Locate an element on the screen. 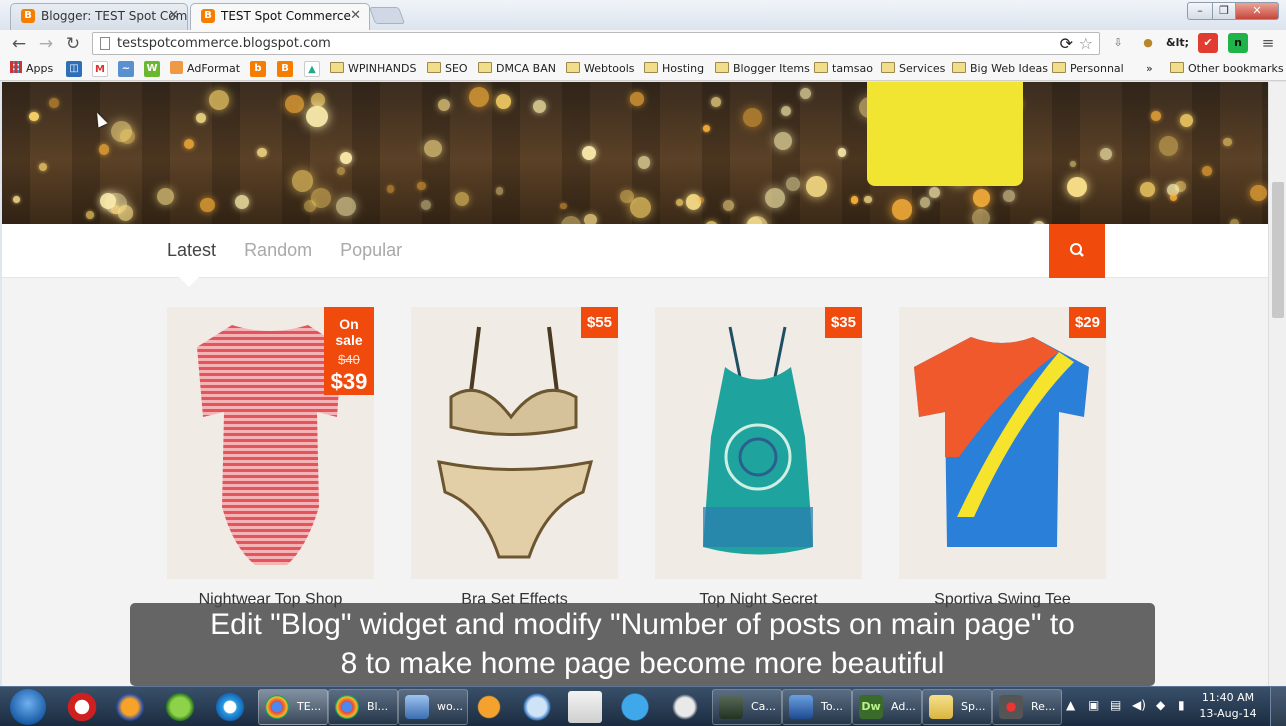  checklist-icon: ✔ is located at coordinates (1208, 43).